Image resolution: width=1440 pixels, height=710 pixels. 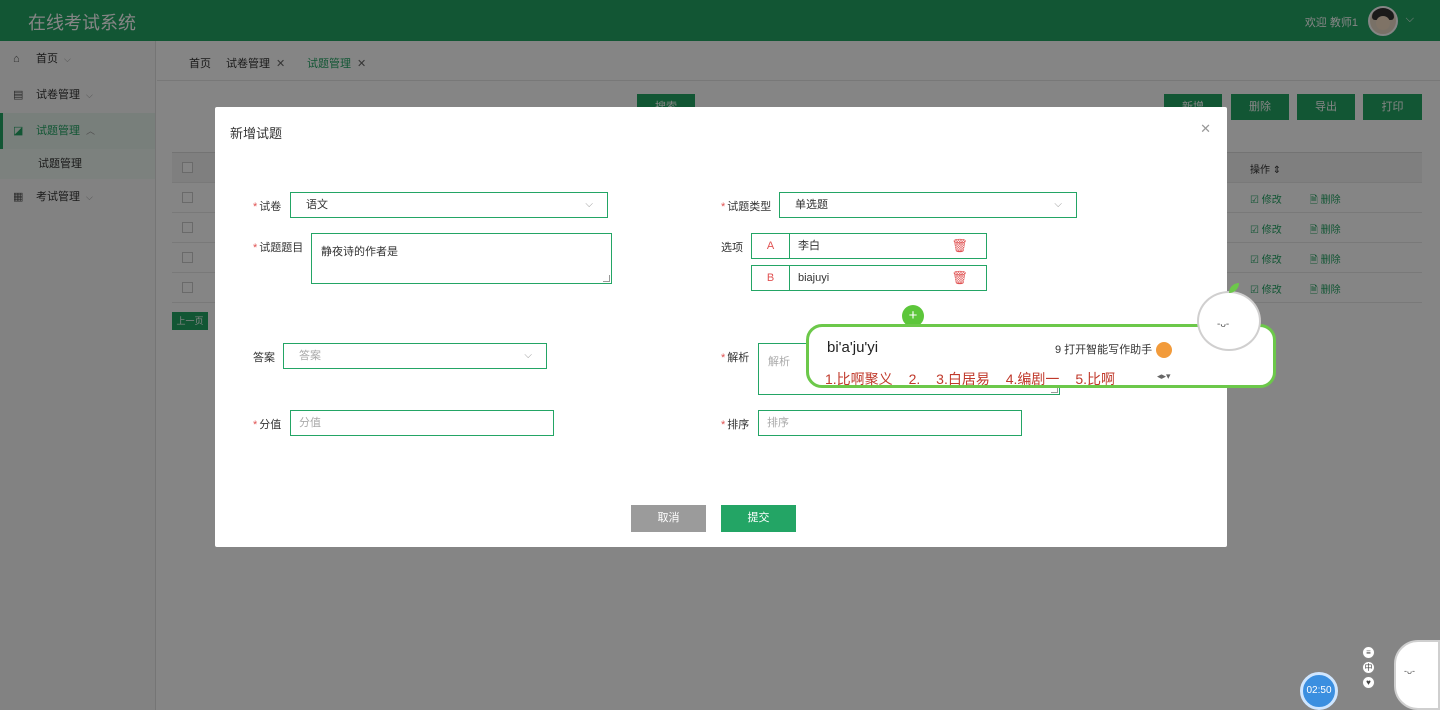 What do you see at coordinates (317, 205) in the screenshot?
I see `paper-value: 语文` at bounding box center [317, 205].